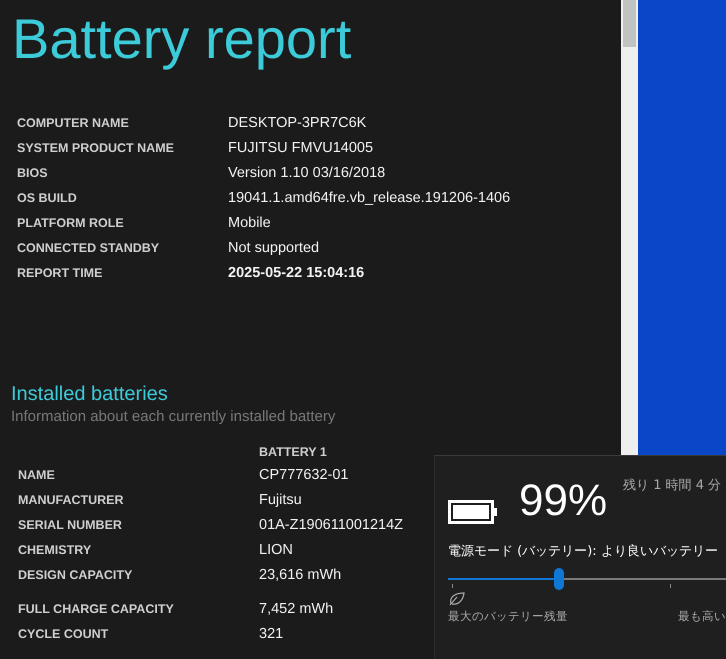 The image size is (726, 659). What do you see at coordinates (55, 549) in the screenshot?
I see `battery-label: CHEMISTRY` at bounding box center [55, 549].